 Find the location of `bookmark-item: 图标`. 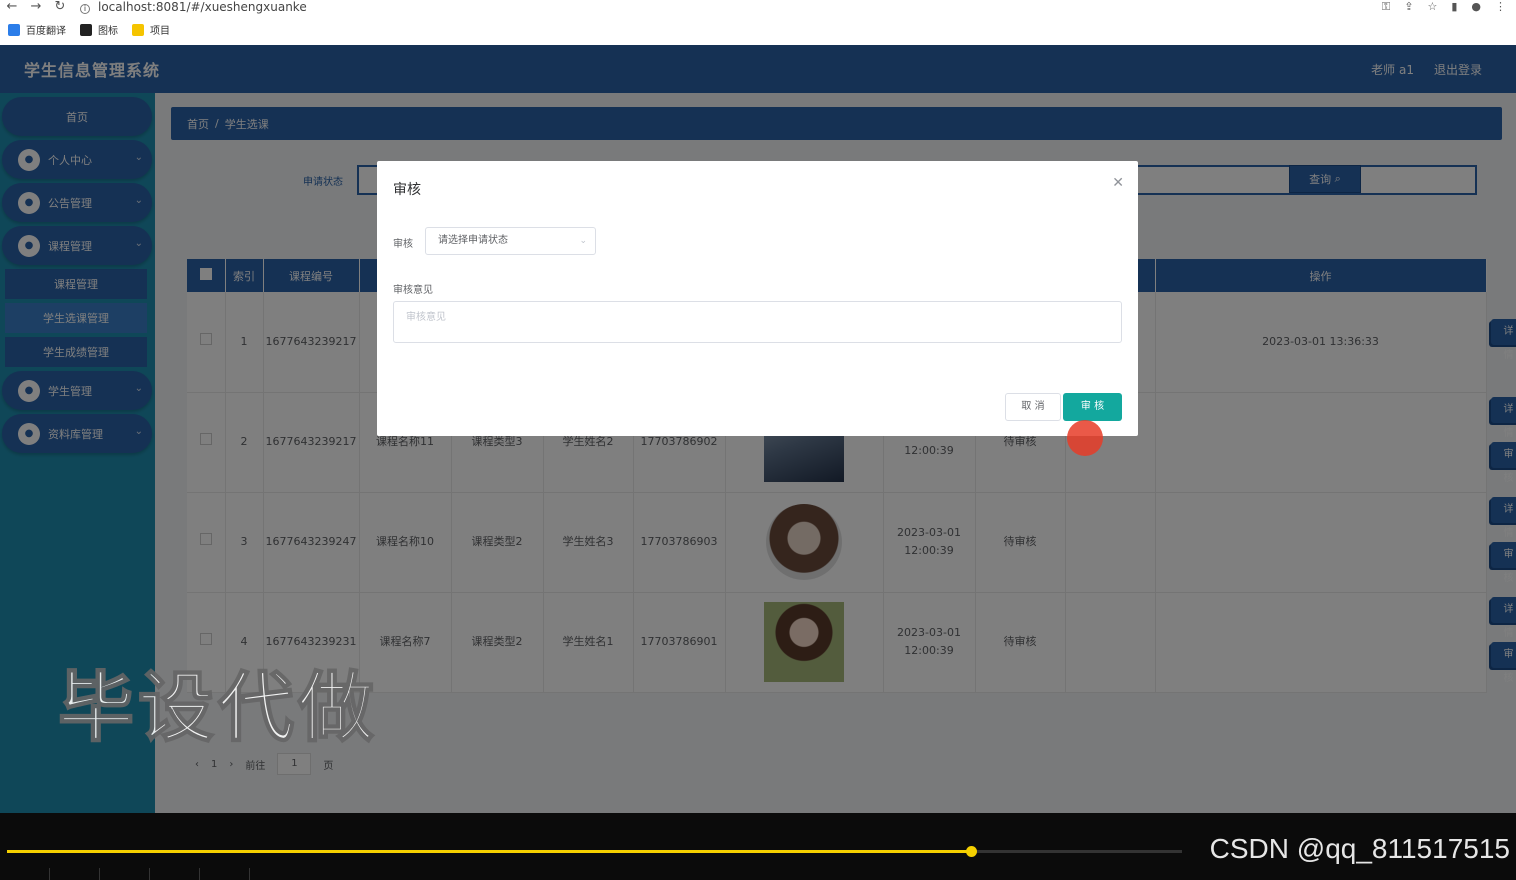

bookmark-item: 图标 is located at coordinates (99, 29).